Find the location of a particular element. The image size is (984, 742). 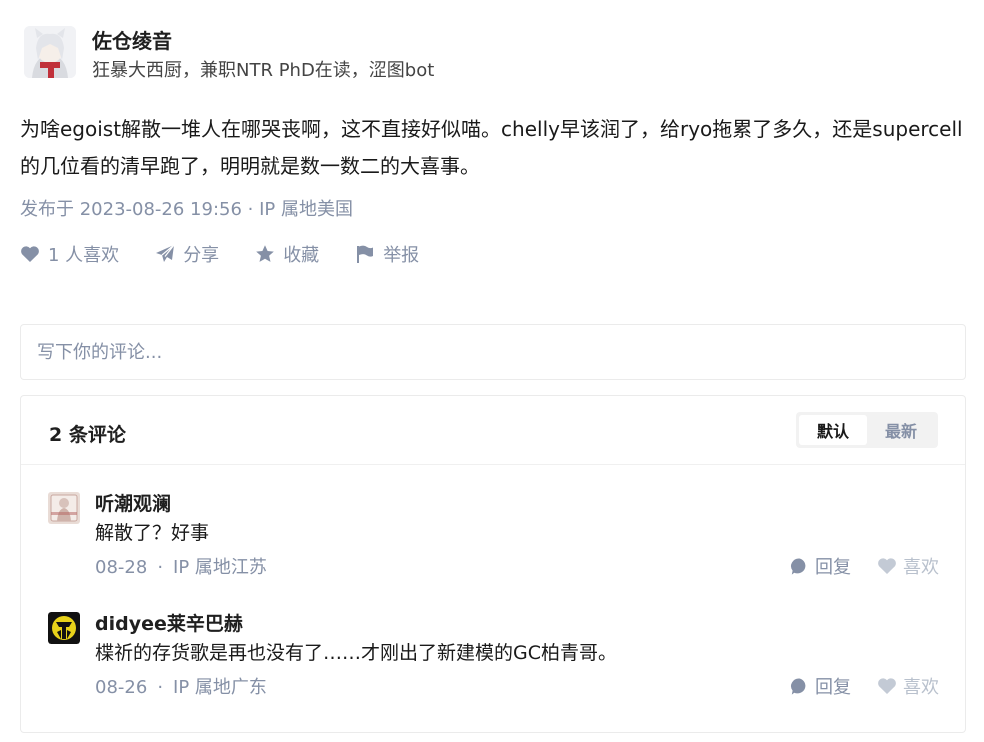

favorite-button: 收藏 is located at coordinates (287, 254).